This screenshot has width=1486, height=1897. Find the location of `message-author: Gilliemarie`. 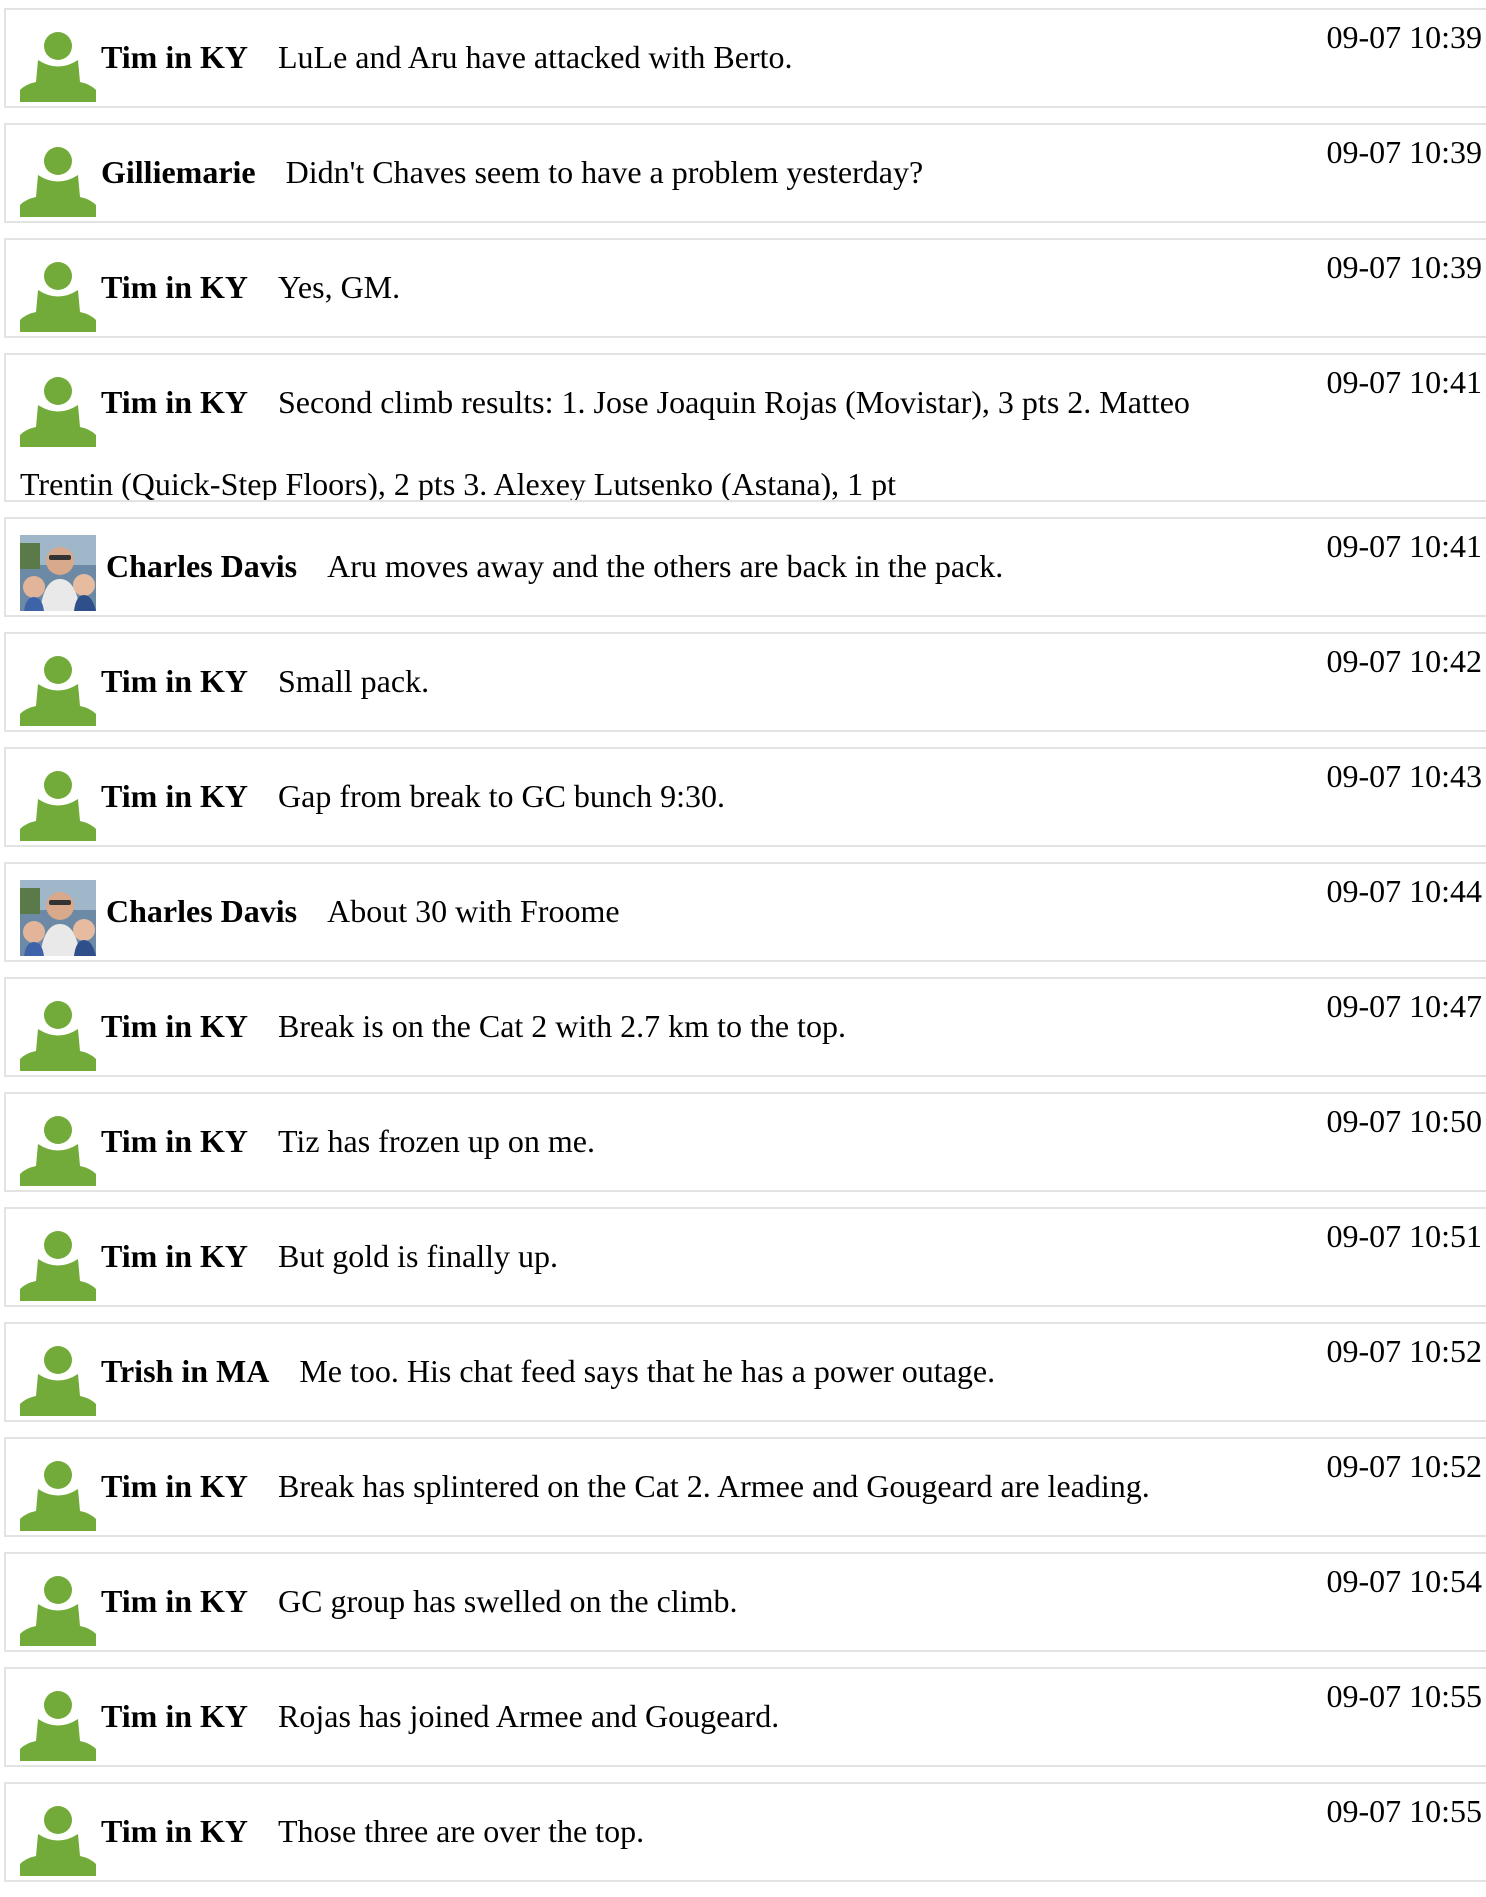

message-author: Gilliemarie is located at coordinates (178, 172).